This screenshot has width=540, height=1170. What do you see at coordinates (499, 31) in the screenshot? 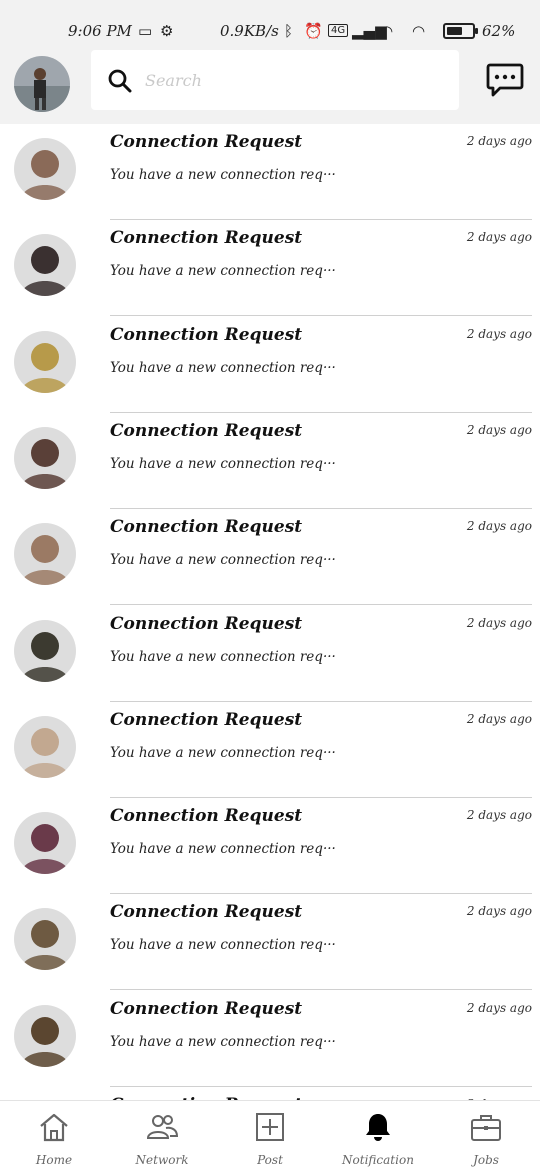
I see `battery-percent: 62%` at bounding box center [499, 31].